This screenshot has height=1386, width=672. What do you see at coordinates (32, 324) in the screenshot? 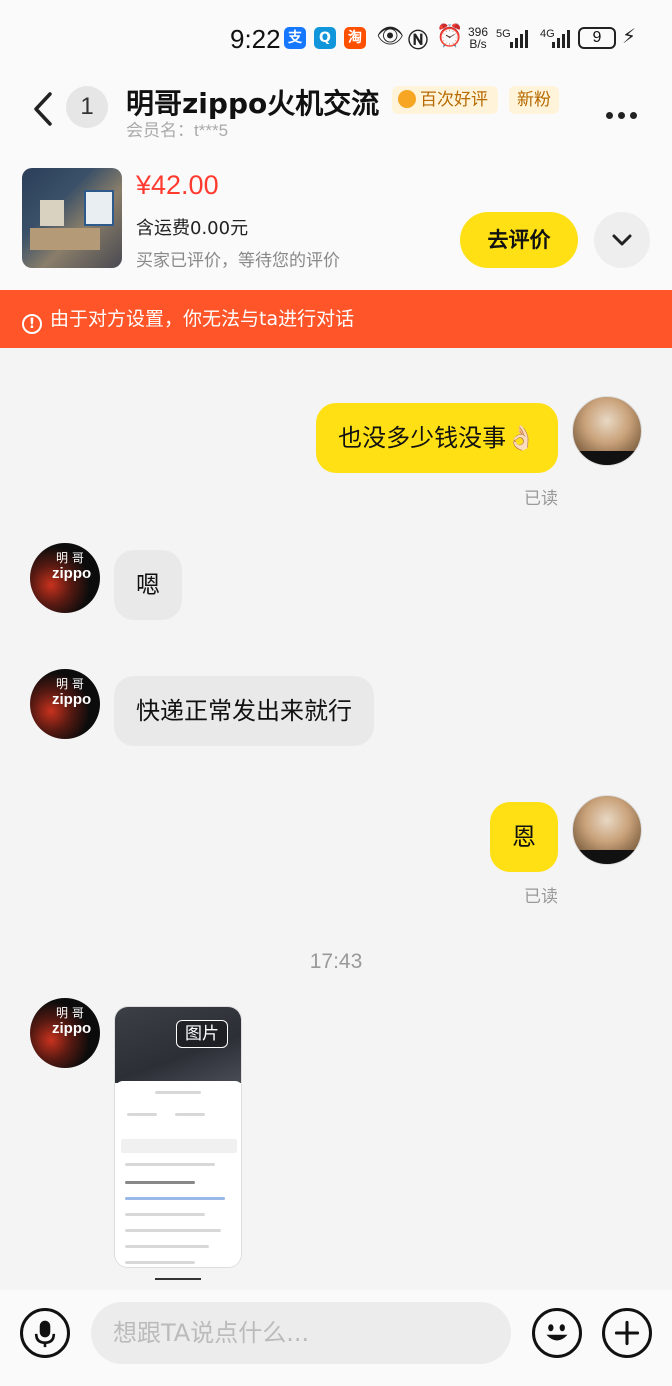
I see `warning-icon: !` at bounding box center [32, 324].